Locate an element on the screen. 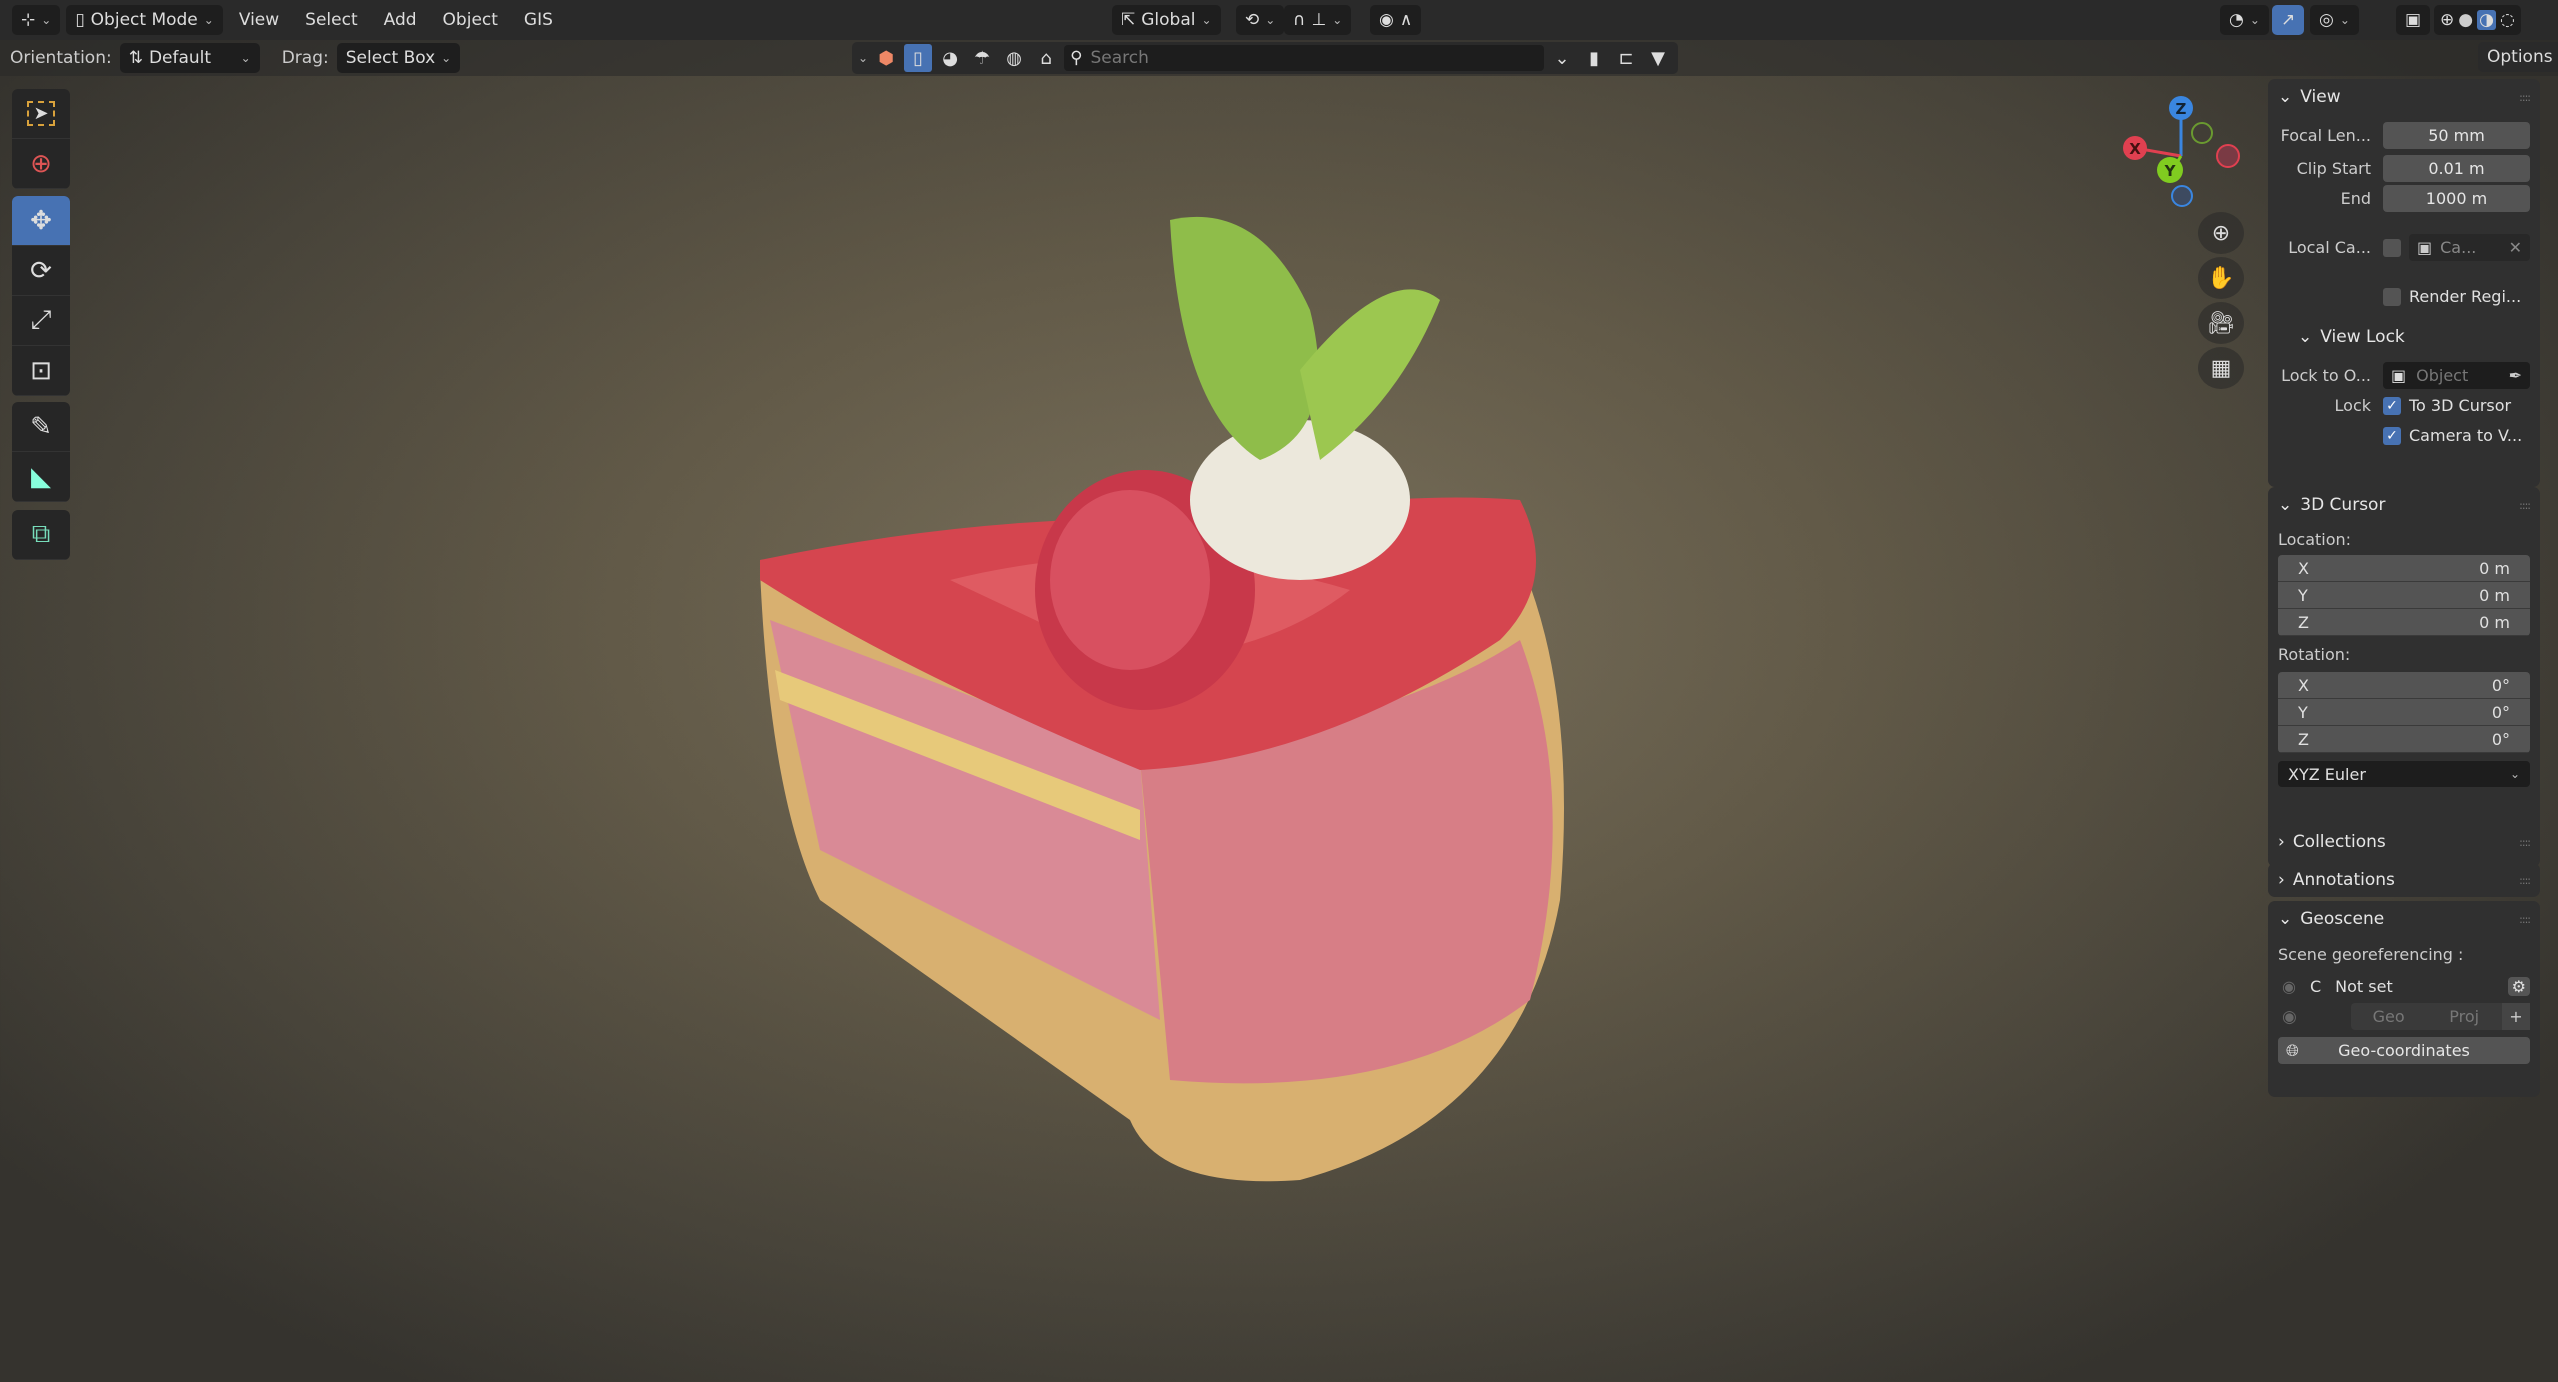 The width and height of the screenshot is (2558, 1382). lock-to-cursor-checkbox: ✓ is located at coordinates (2392, 405).